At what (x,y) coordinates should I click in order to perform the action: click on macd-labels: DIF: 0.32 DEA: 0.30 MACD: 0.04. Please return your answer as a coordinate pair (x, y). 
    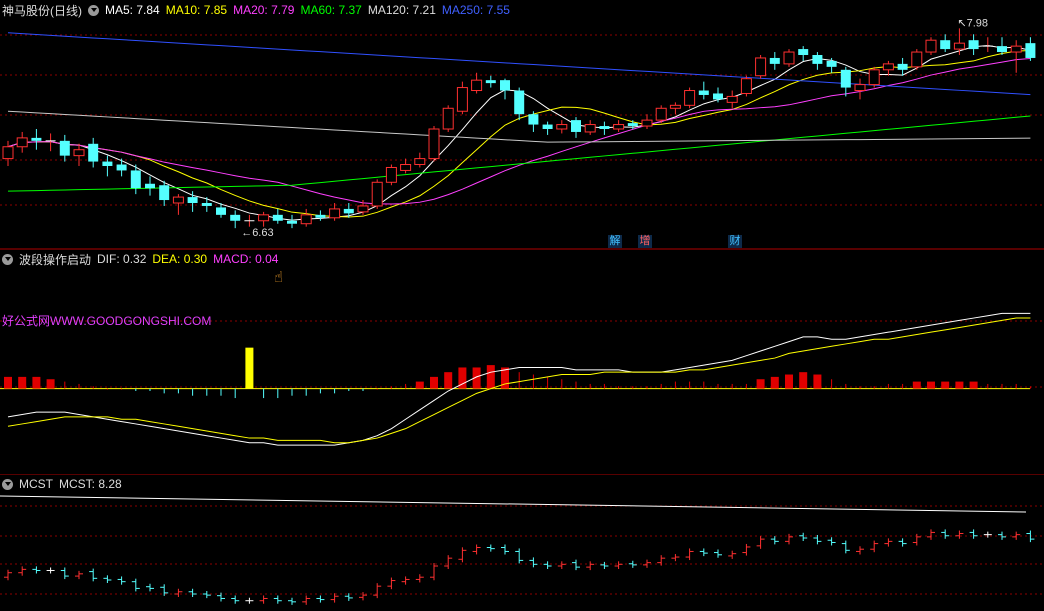
    Looking at the image, I should click on (190, 259).